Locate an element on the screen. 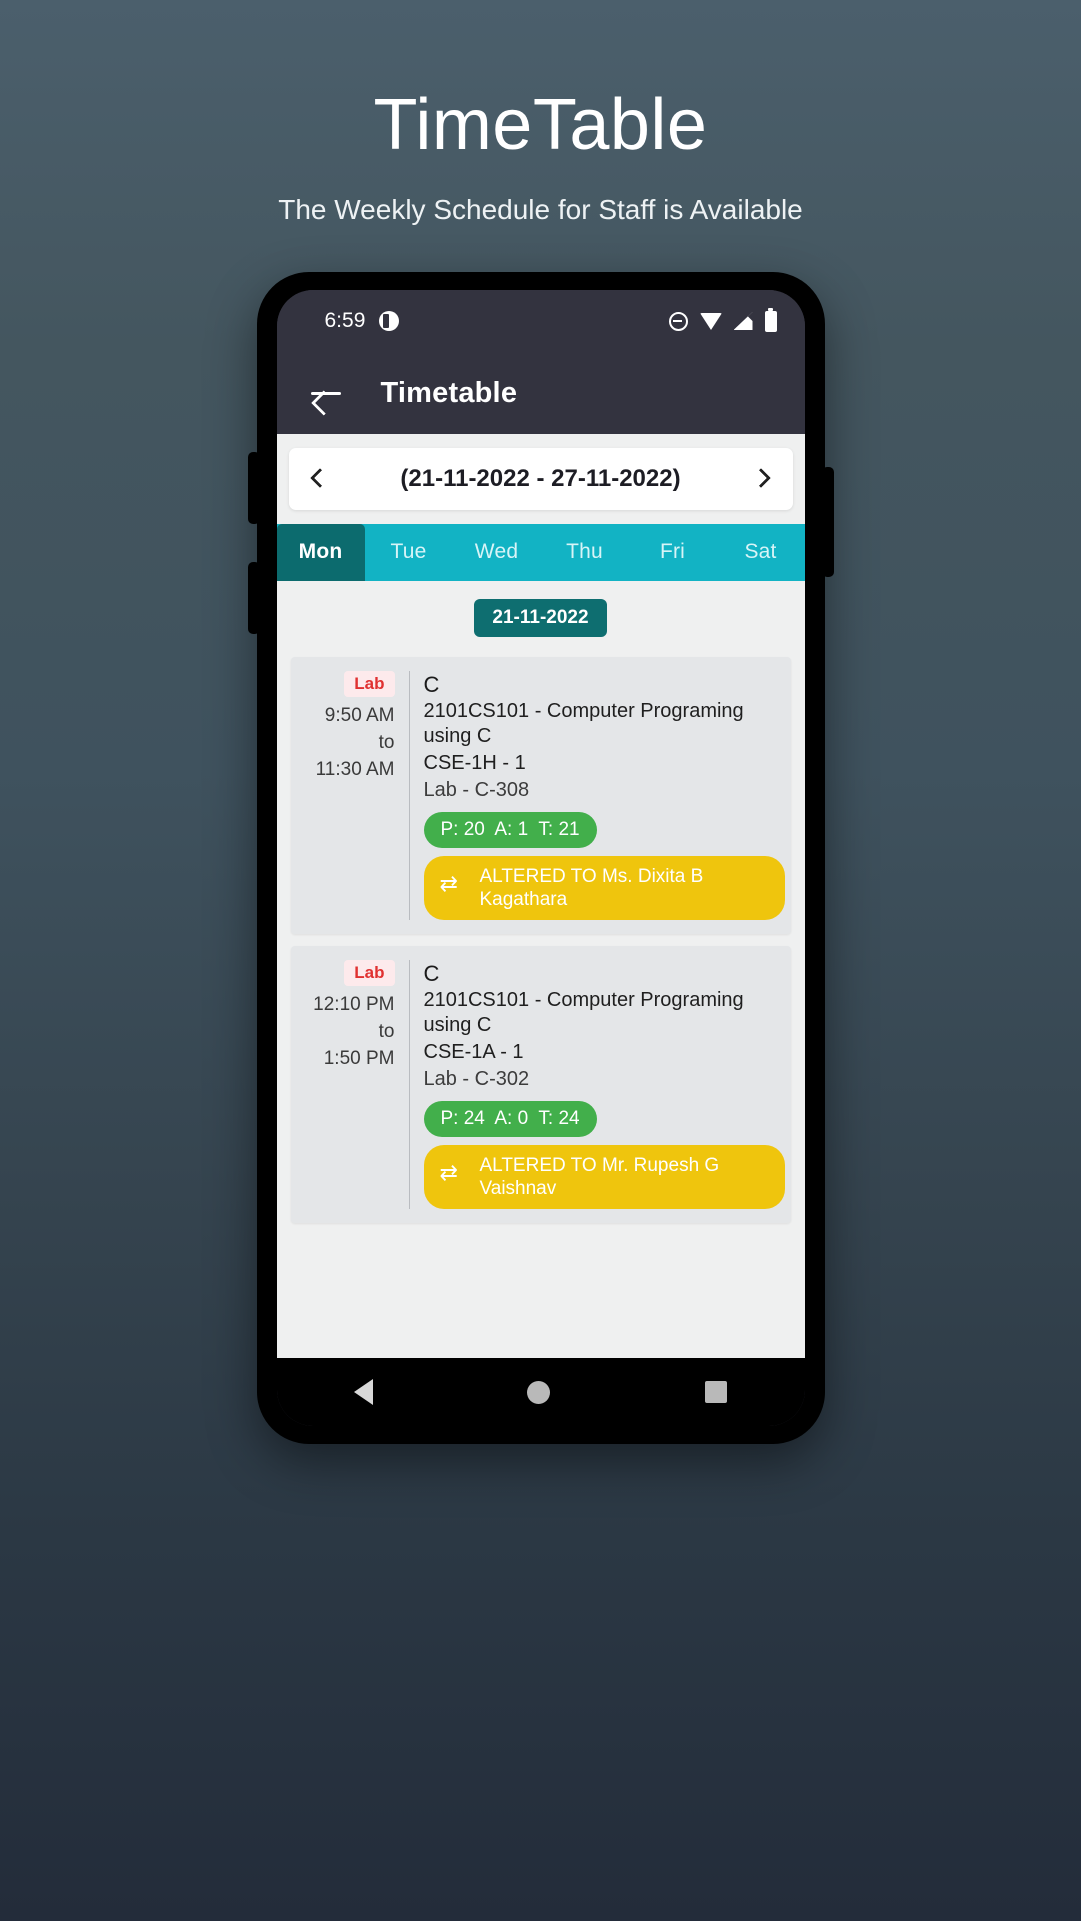 Image resolution: width=1081 pixels, height=1921 pixels. class-room: Lab - C-302 is located at coordinates (476, 1078).